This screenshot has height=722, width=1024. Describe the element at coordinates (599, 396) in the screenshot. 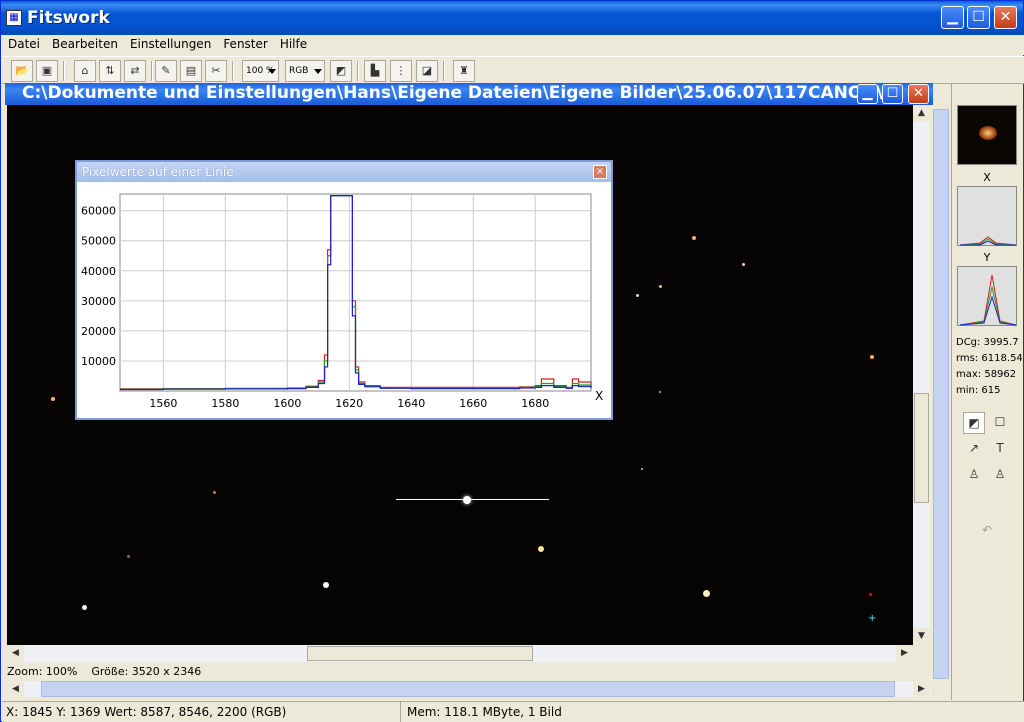

I see `x-marker-label: X` at that location.